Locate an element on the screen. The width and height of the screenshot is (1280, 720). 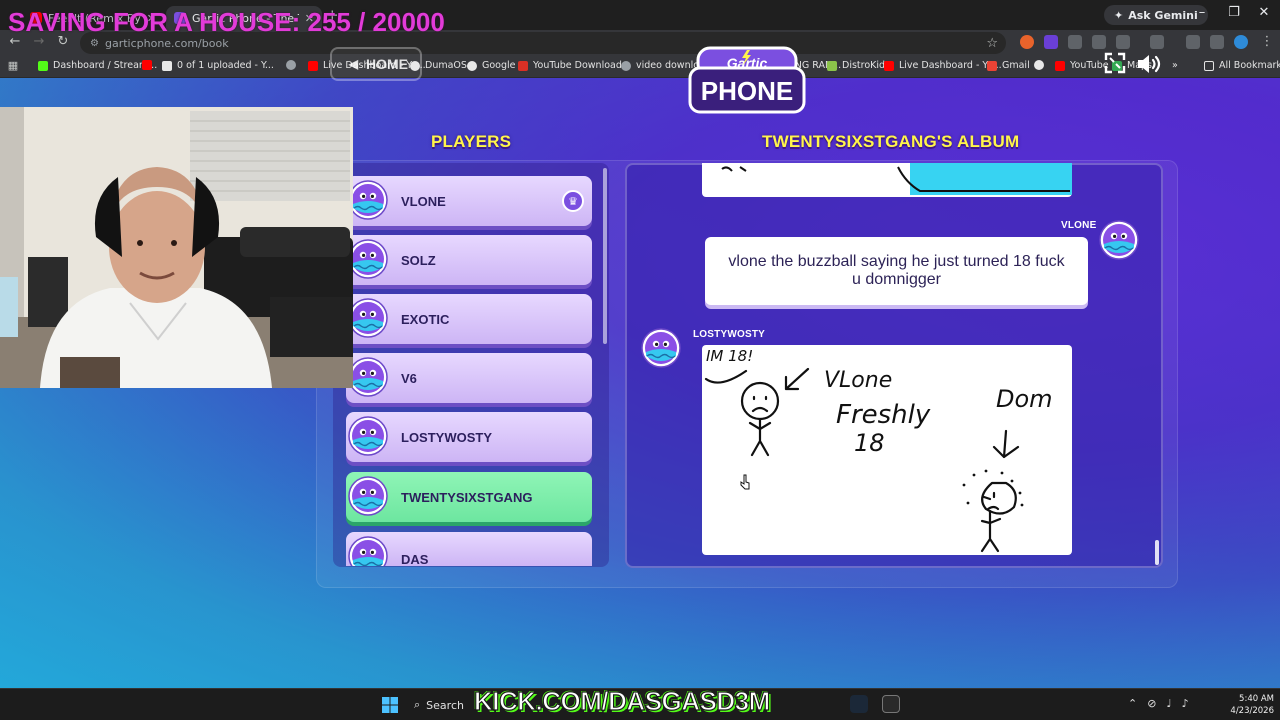
clock-time: 5:40 AM is located at coordinates (1256, 699).